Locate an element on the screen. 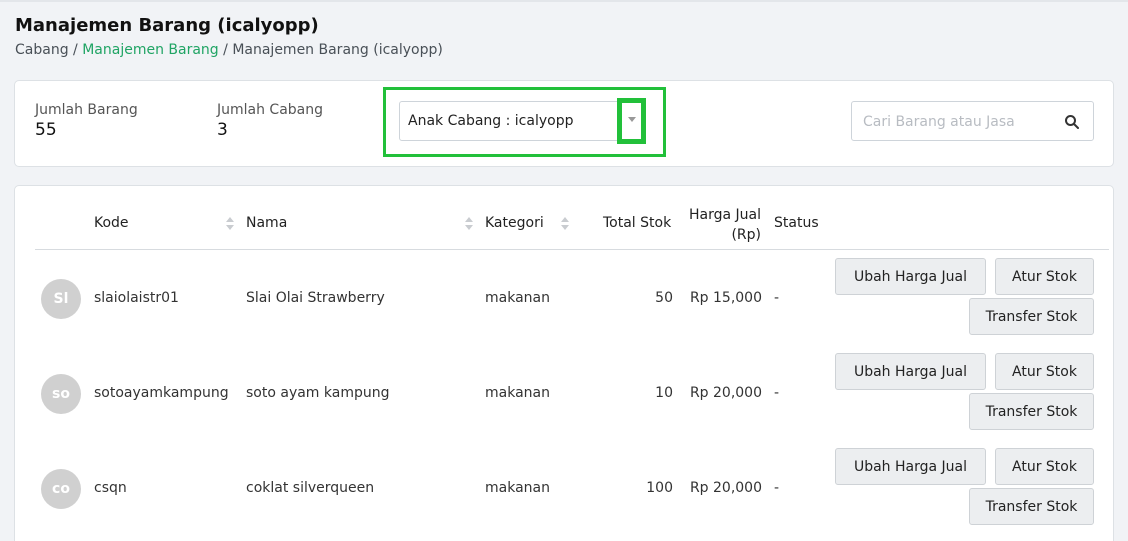 This screenshot has height=541, width=1128. anak-cabang-select: Anak Cabang : icalyopp is located at coordinates (522, 121).